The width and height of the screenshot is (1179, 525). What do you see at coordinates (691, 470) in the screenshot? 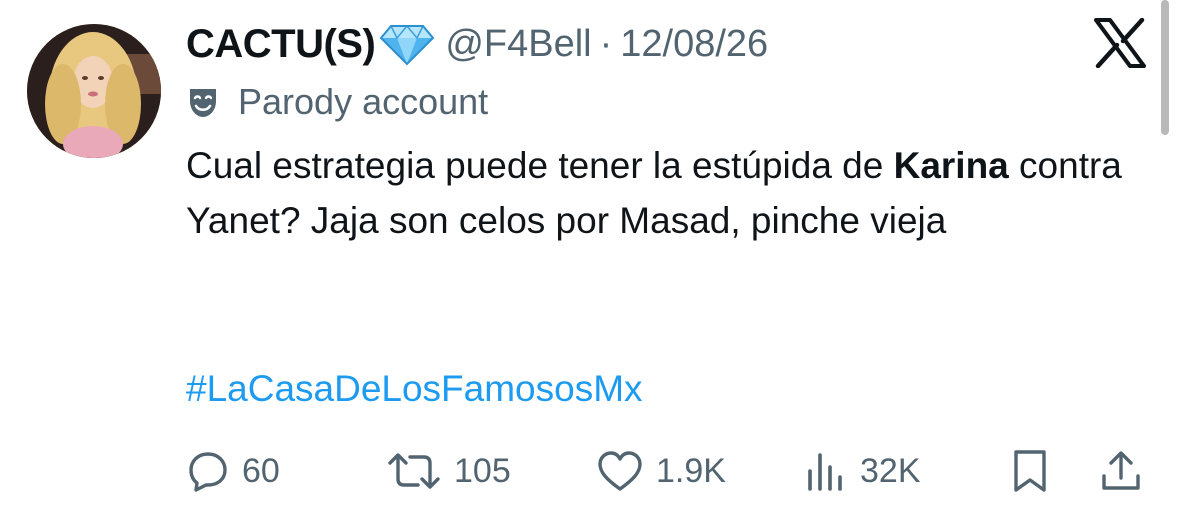
I see `like-count: 1.9K` at bounding box center [691, 470].